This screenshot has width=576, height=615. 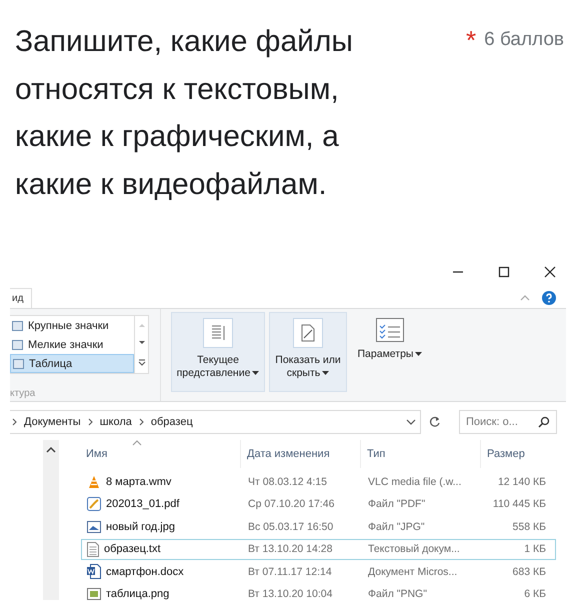 I want to click on ribbon-button: Текущее представление, so click(x=218, y=352).